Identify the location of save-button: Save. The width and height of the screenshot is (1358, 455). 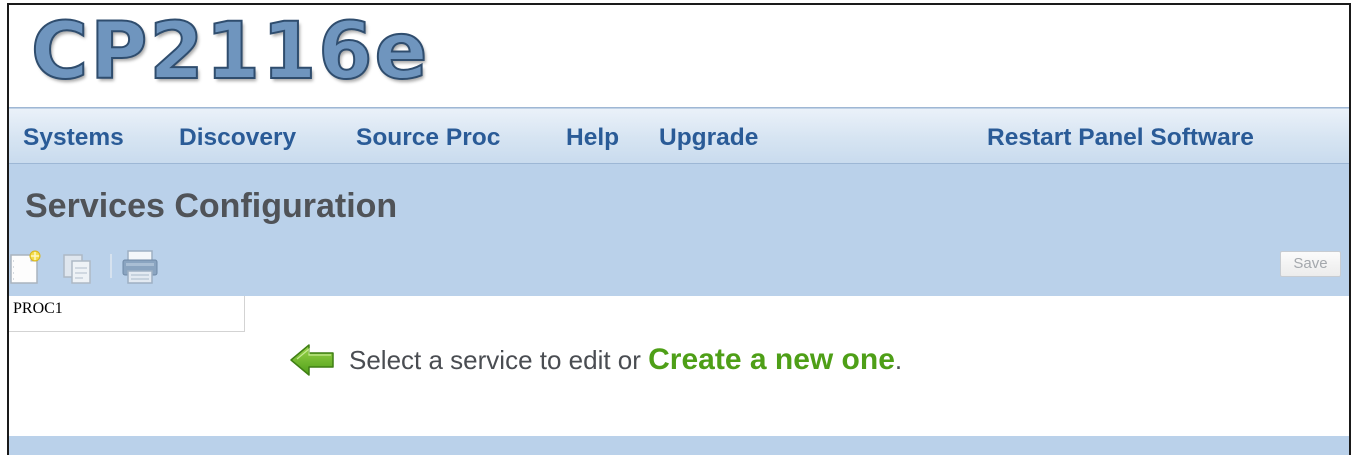
(1310, 264).